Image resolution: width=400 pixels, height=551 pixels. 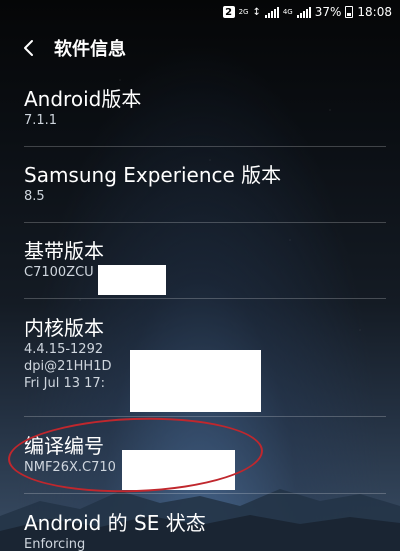 I want to click on network-type-label-2: 4G, so click(x=287, y=11).